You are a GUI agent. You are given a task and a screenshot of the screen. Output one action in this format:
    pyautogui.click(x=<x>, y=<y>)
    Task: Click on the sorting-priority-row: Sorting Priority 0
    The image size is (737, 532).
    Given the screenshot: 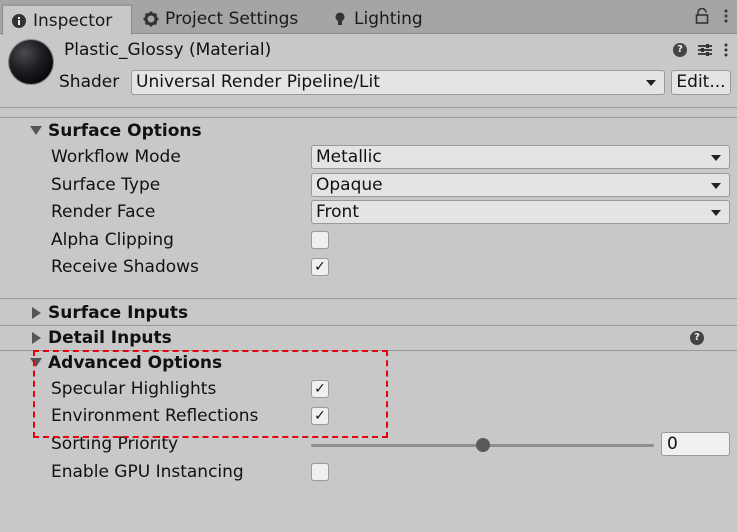 What is the action you would take?
    pyautogui.click(x=368, y=444)
    